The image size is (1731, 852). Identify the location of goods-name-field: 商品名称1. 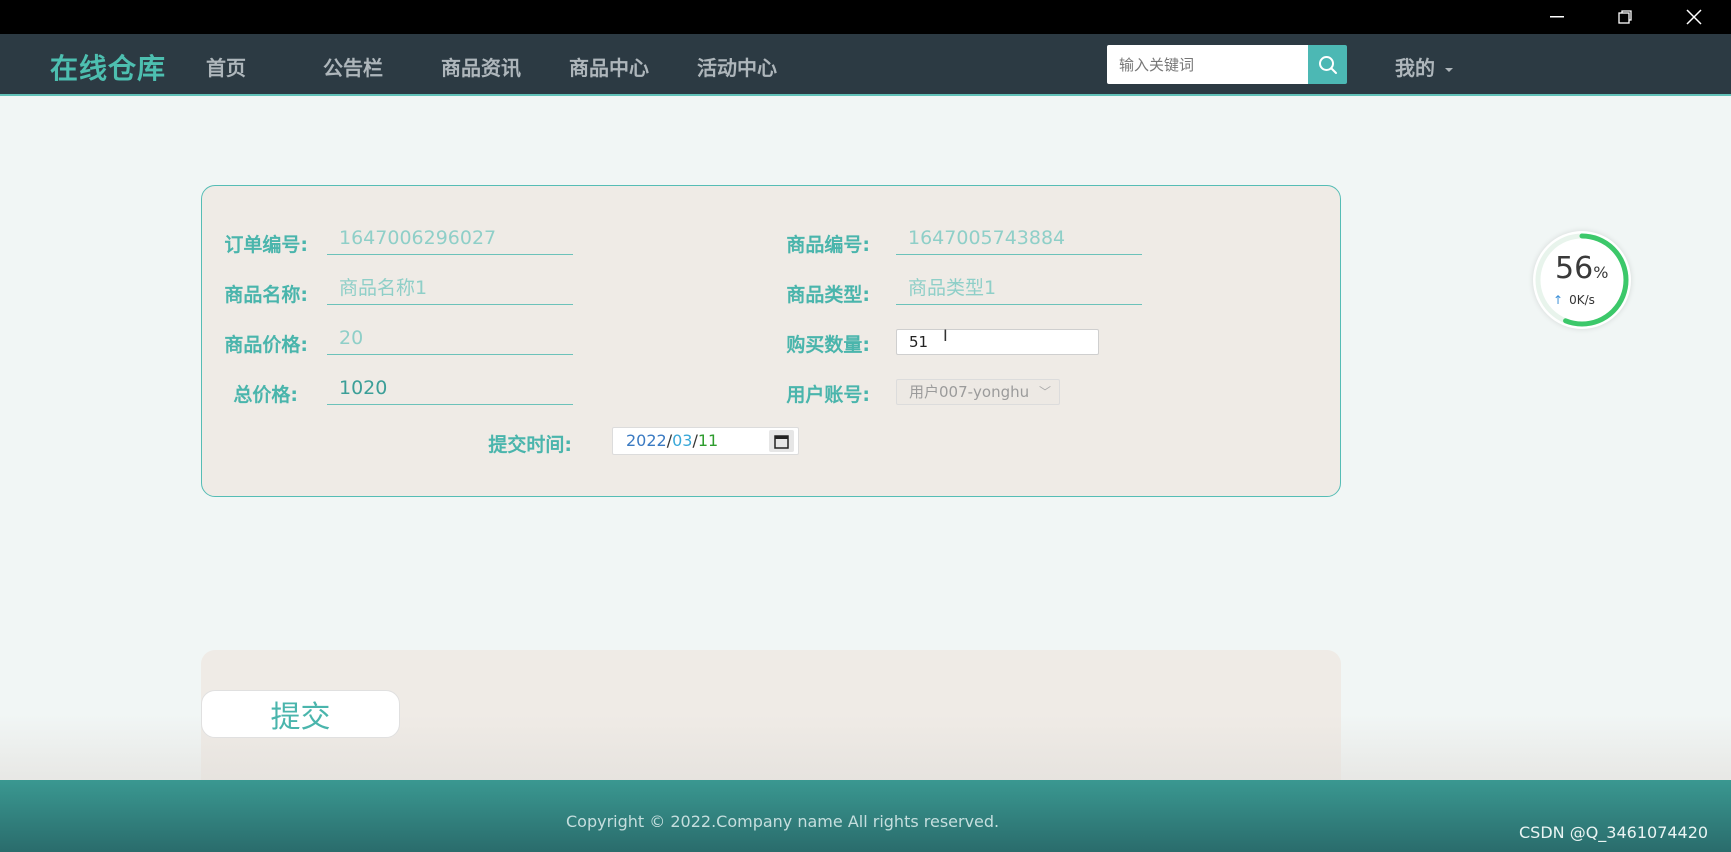
(450, 289).